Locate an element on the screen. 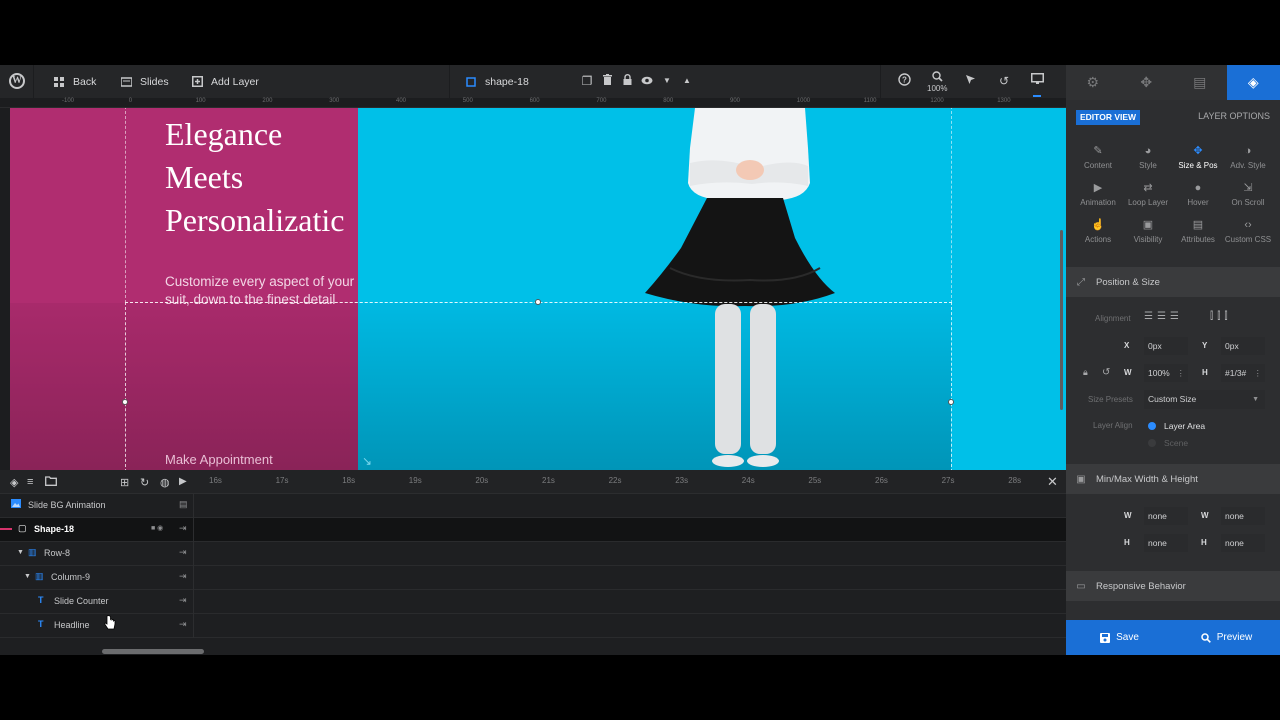 This screenshot has width=1280, height=720. timeline-time-label: 19s is located at coordinates (415, 480).